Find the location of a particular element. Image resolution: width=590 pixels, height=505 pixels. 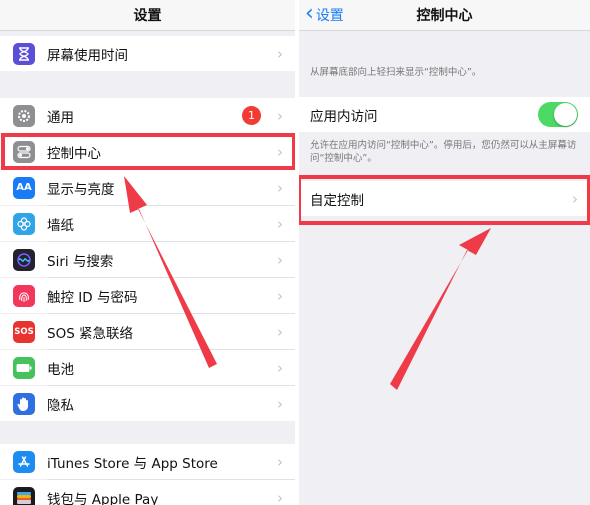

row-label: 屏幕使用时间 is located at coordinates (87, 55).